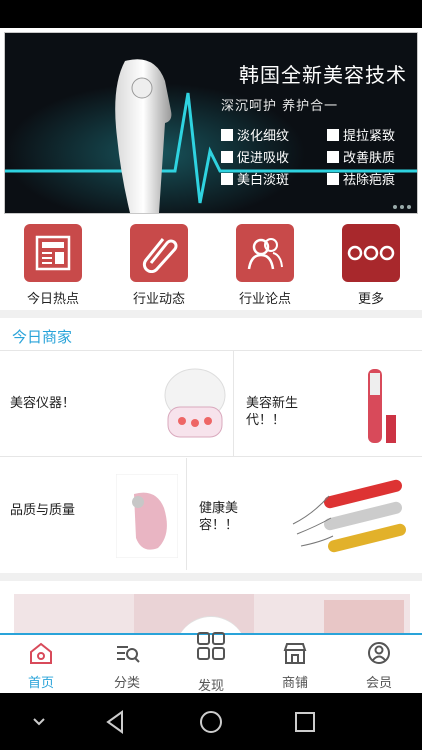  What do you see at coordinates (41, 666) in the screenshot?
I see `tab-home: 首页` at bounding box center [41, 666].